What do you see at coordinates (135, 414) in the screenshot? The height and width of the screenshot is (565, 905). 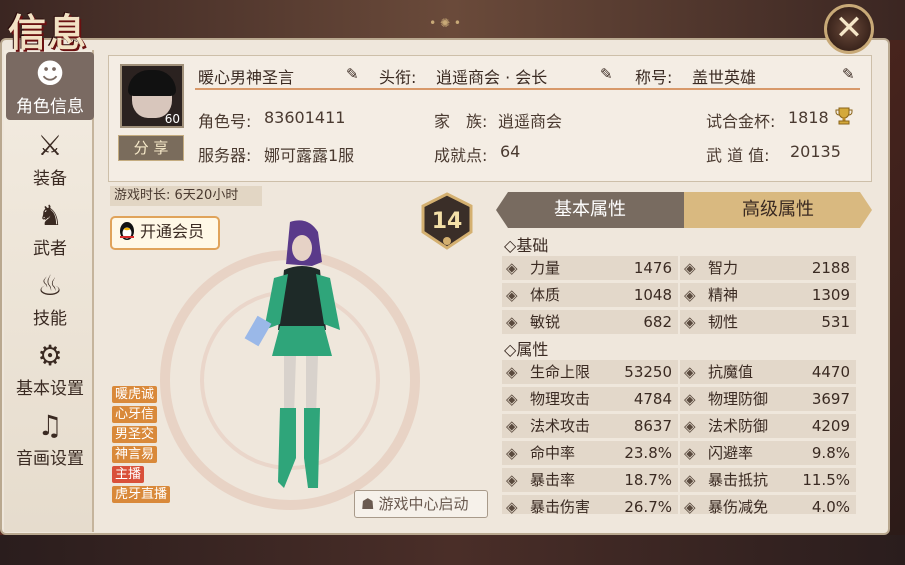 I see `streamer-tag: 心牙信` at bounding box center [135, 414].